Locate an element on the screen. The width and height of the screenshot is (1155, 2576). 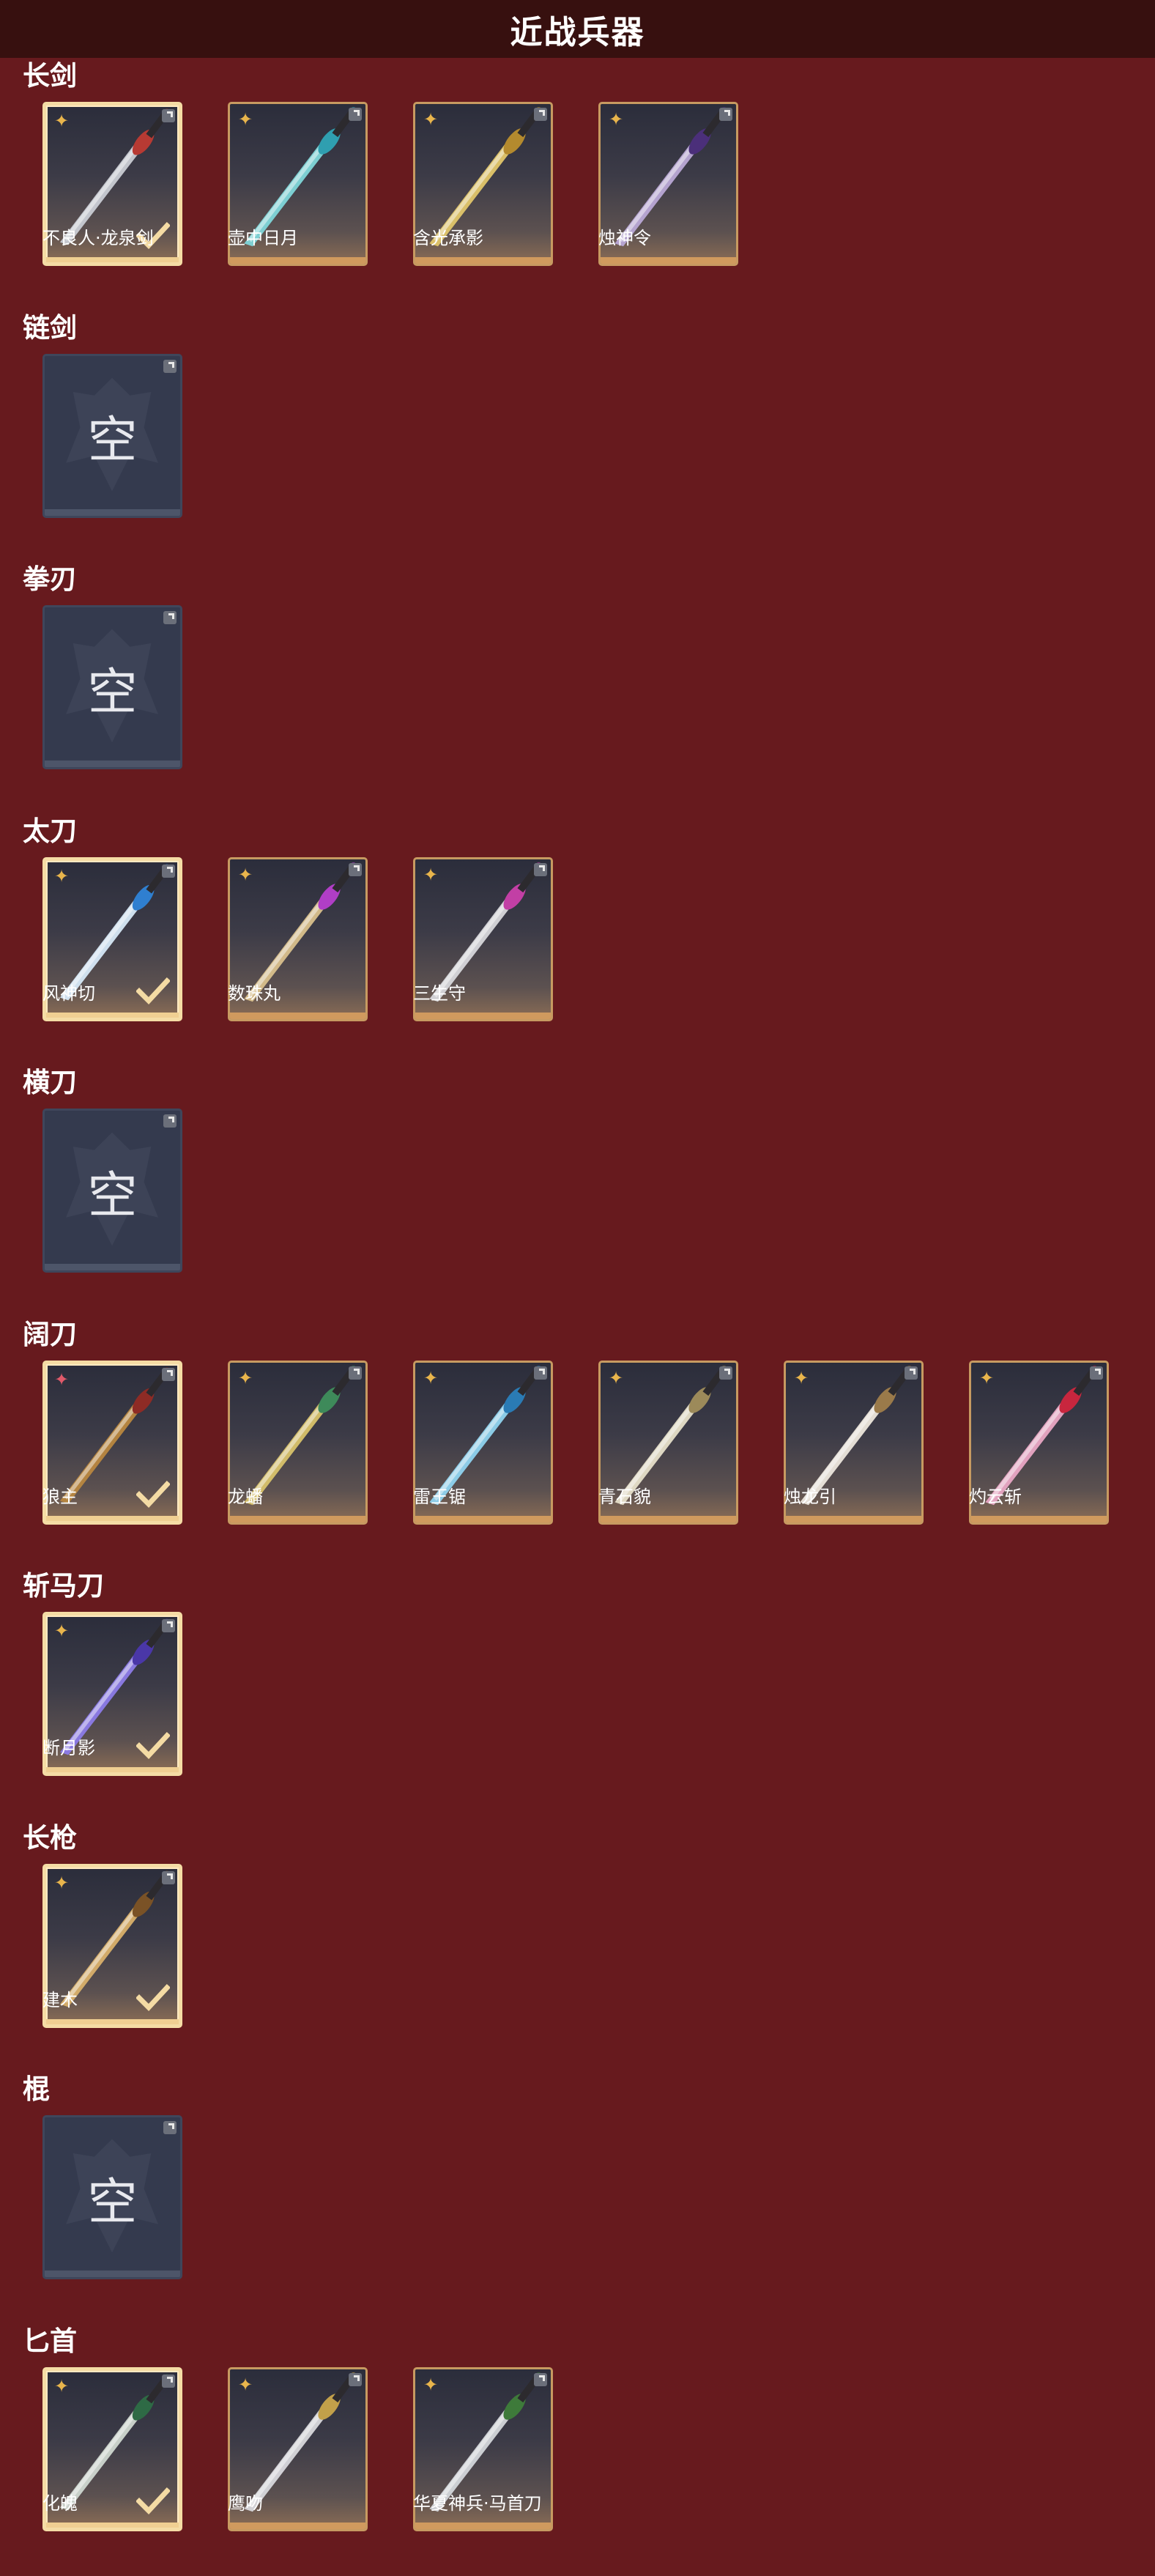
weapon-name: 雷王锯 is located at coordinates (439, 1496).